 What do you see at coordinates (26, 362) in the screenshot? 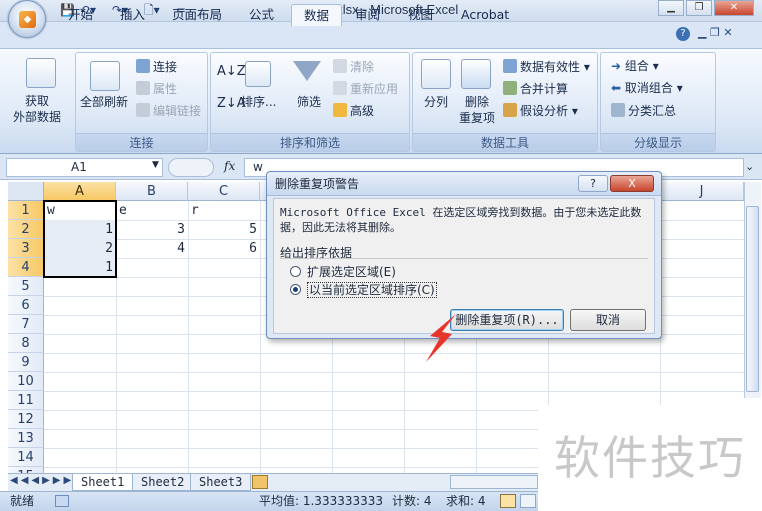
I see `row-header-9: 9` at bounding box center [26, 362].